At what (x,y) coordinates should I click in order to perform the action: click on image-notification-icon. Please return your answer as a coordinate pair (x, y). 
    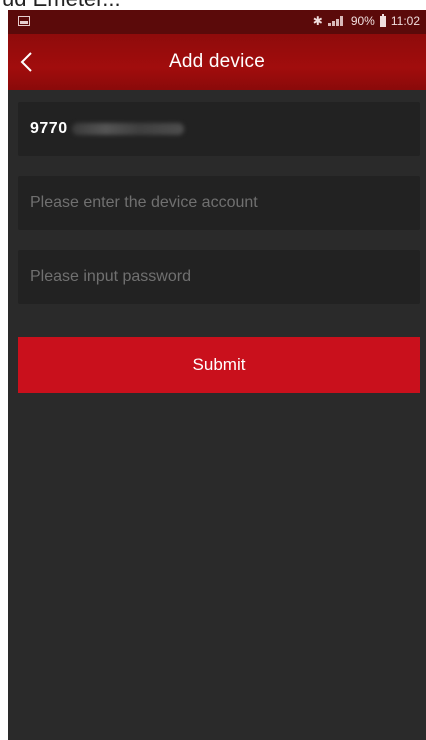
    Looking at the image, I should click on (24, 21).